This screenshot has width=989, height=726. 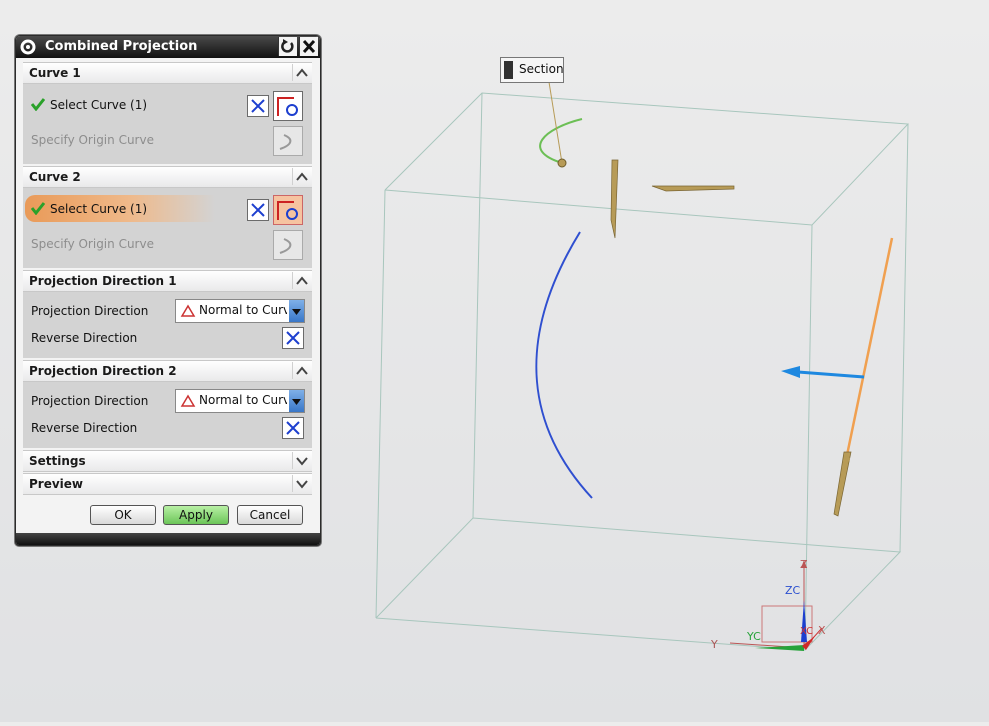 I want to click on section-curve2-body: Select Curve (1) Specify Origin Curve, so click(x=167, y=228).